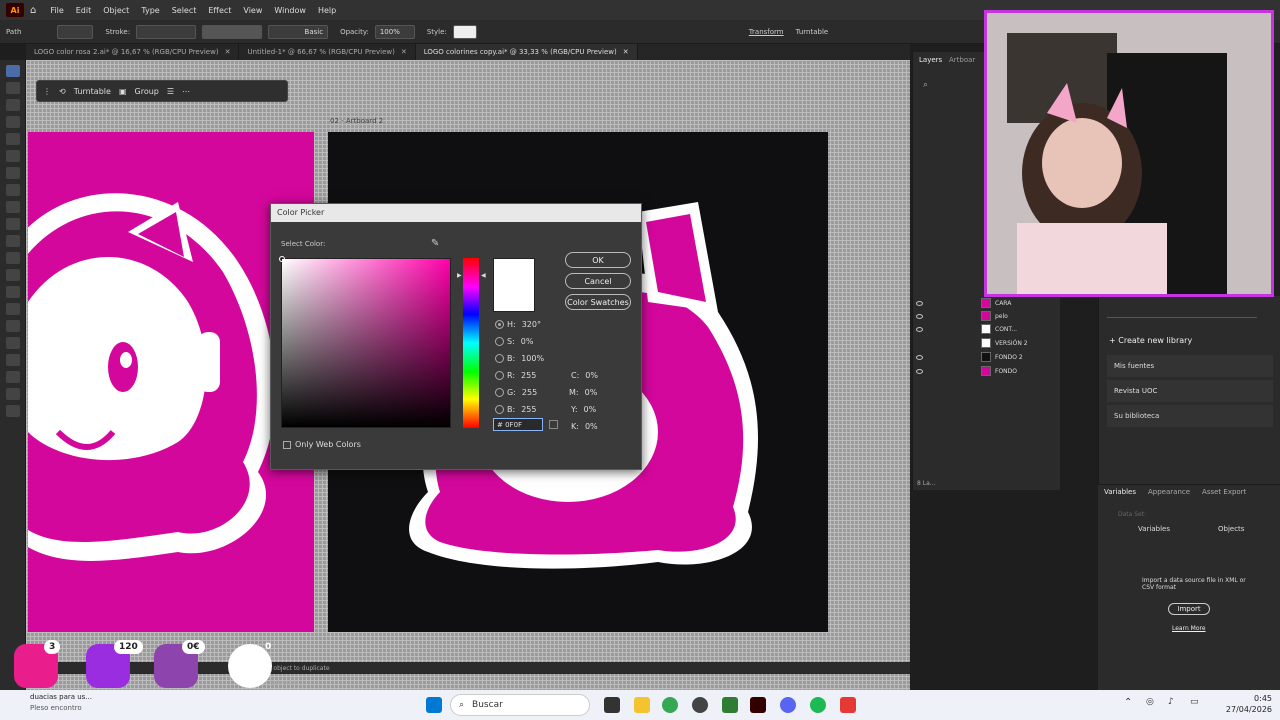 Image resolution: width=1280 pixels, height=720 pixels. Describe the element at coordinates (603, 426) in the screenshot. I see `k-field: 0%` at that location.